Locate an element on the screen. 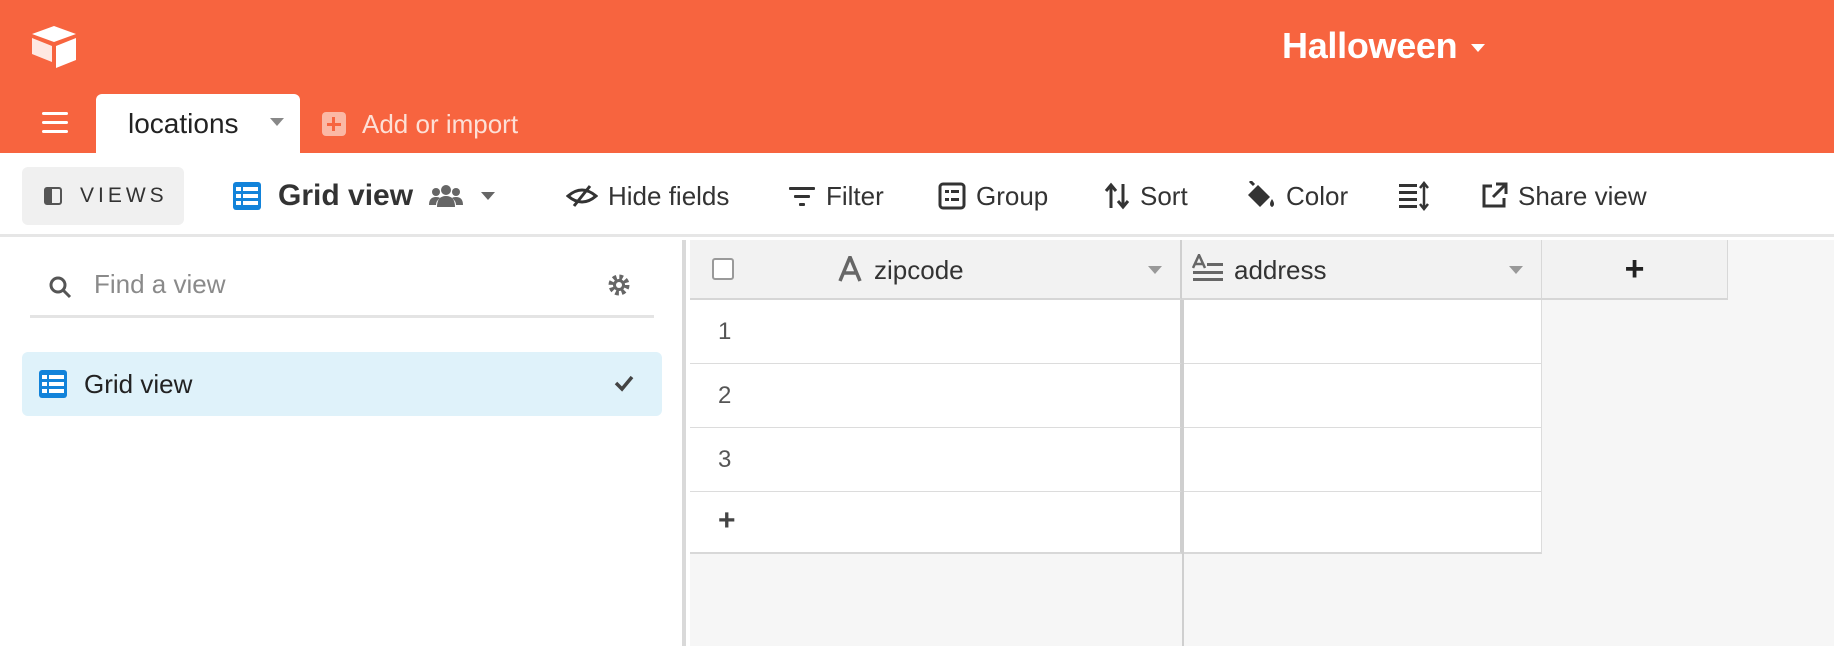  views-toggle-button: VIEWS is located at coordinates (103, 196).